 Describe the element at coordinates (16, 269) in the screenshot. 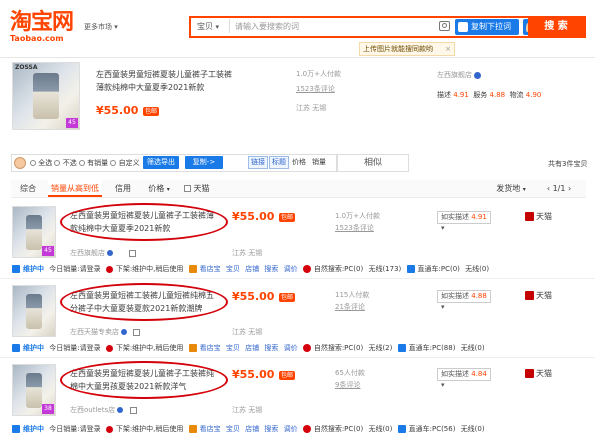

I see `plugin-icon` at that location.